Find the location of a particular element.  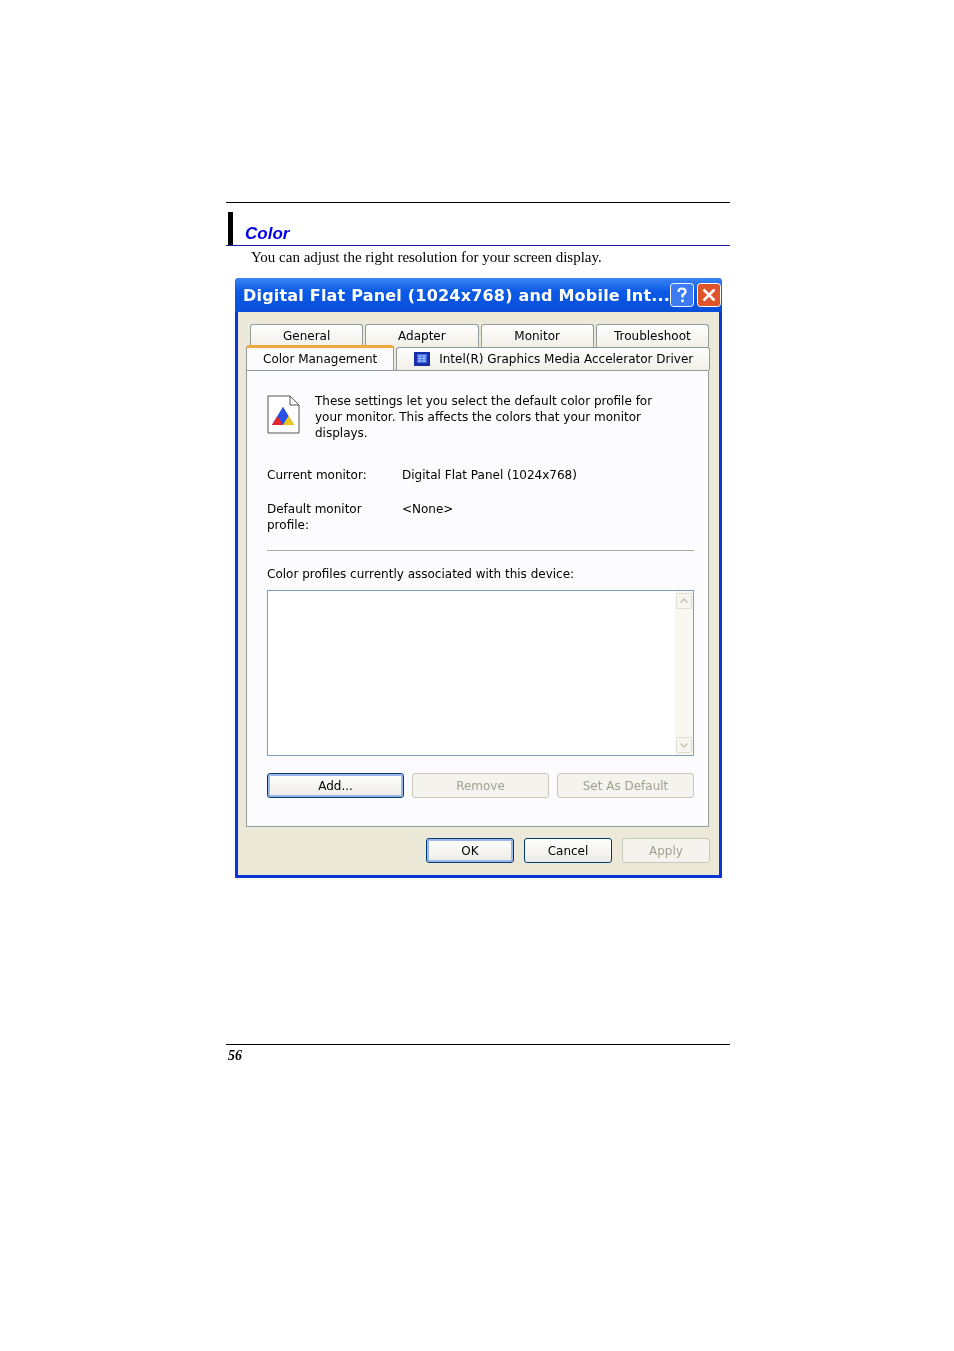

scroll-down-icon is located at coordinates (684, 745).